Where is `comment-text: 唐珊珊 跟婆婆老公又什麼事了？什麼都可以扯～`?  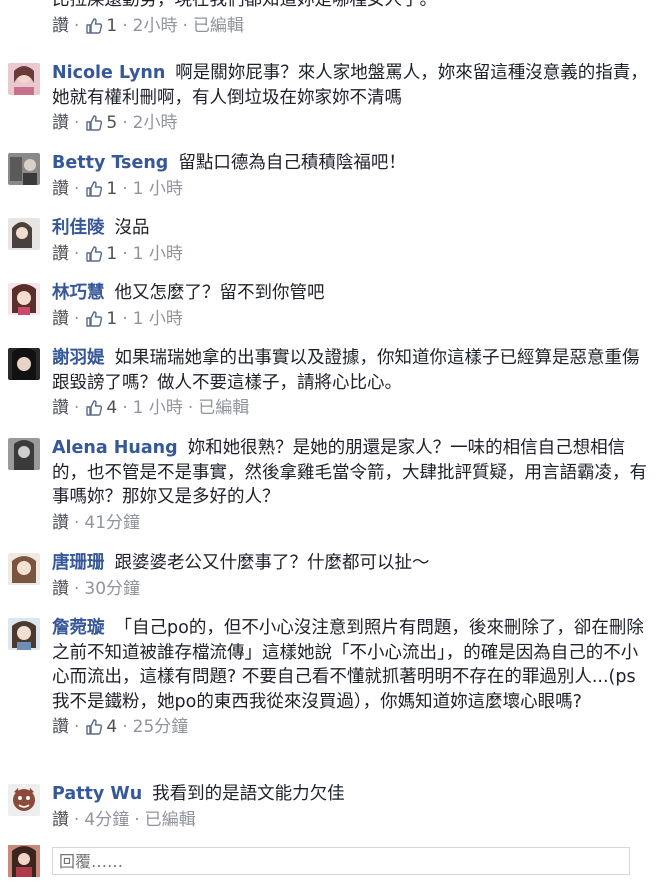
comment-text: 唐珊珊 跟婆婆老公又什麼事了？什麼都可以扯～ is located at coordinates (351, 563).